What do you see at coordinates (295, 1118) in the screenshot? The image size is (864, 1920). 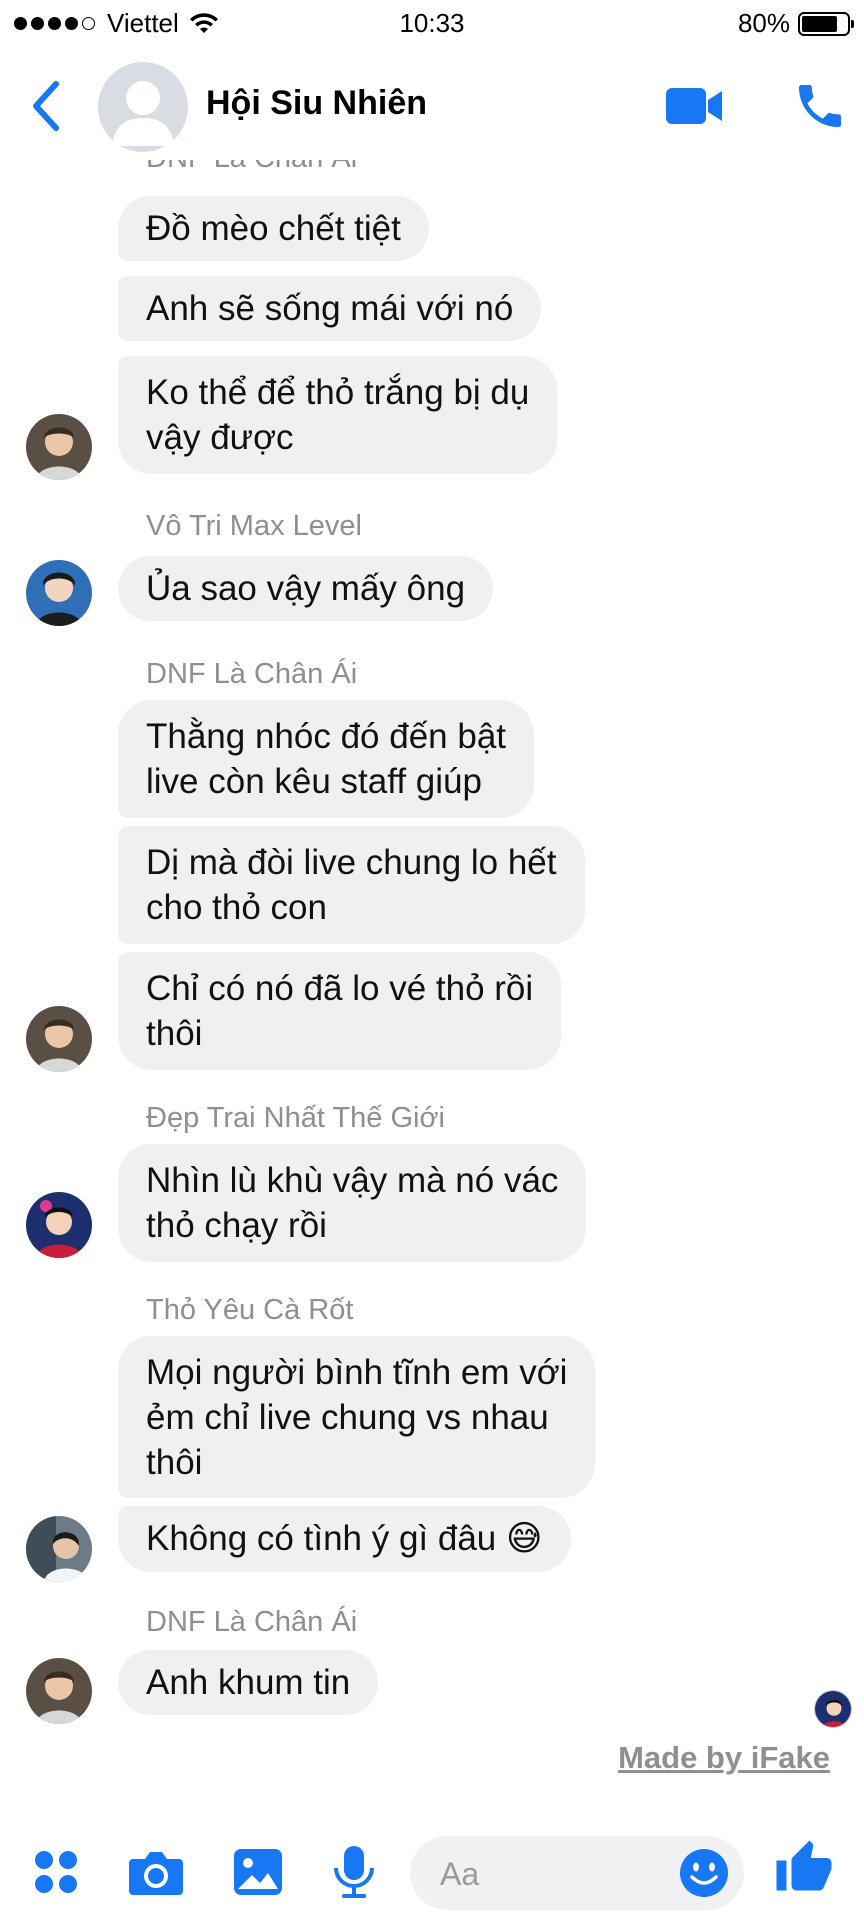 I see `sender-name: Đẹp Trai Nhất Thế Giới` at bounding box center [295, 1118].